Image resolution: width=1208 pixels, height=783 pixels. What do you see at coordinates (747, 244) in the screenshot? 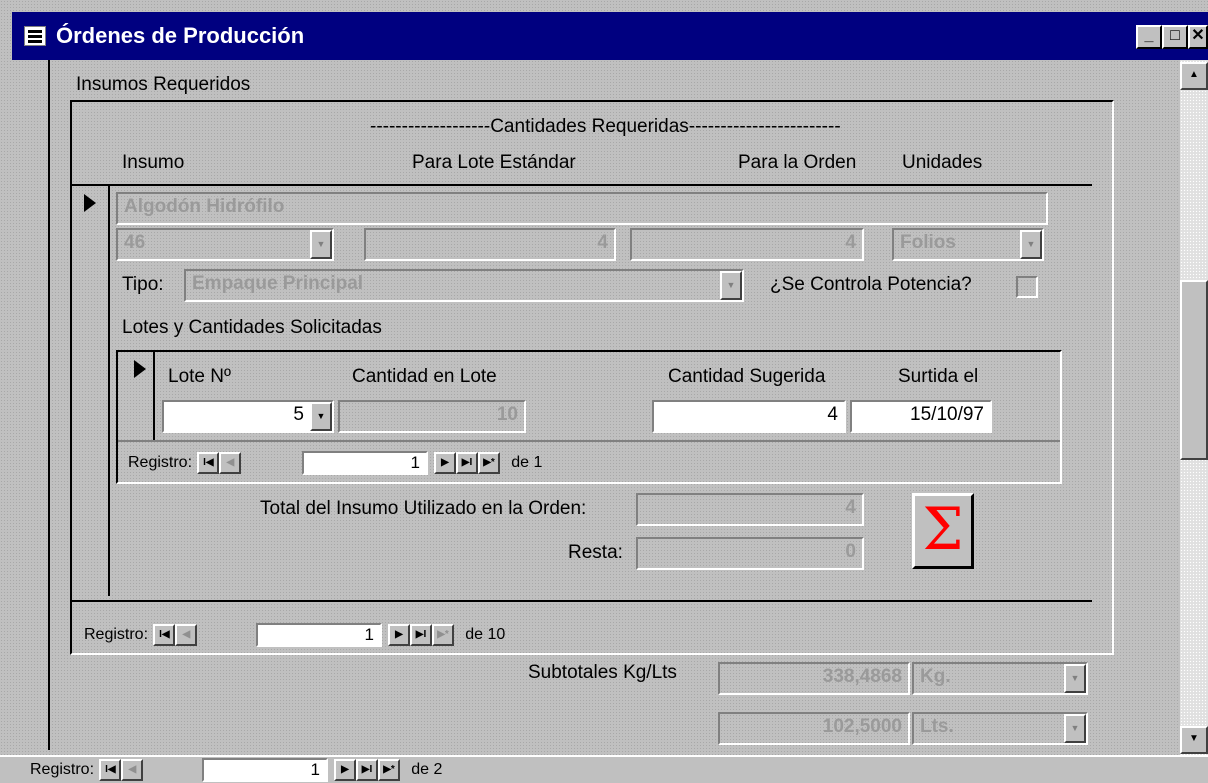
I see `para-orden-field: 4` at bounding box center [747, 244].